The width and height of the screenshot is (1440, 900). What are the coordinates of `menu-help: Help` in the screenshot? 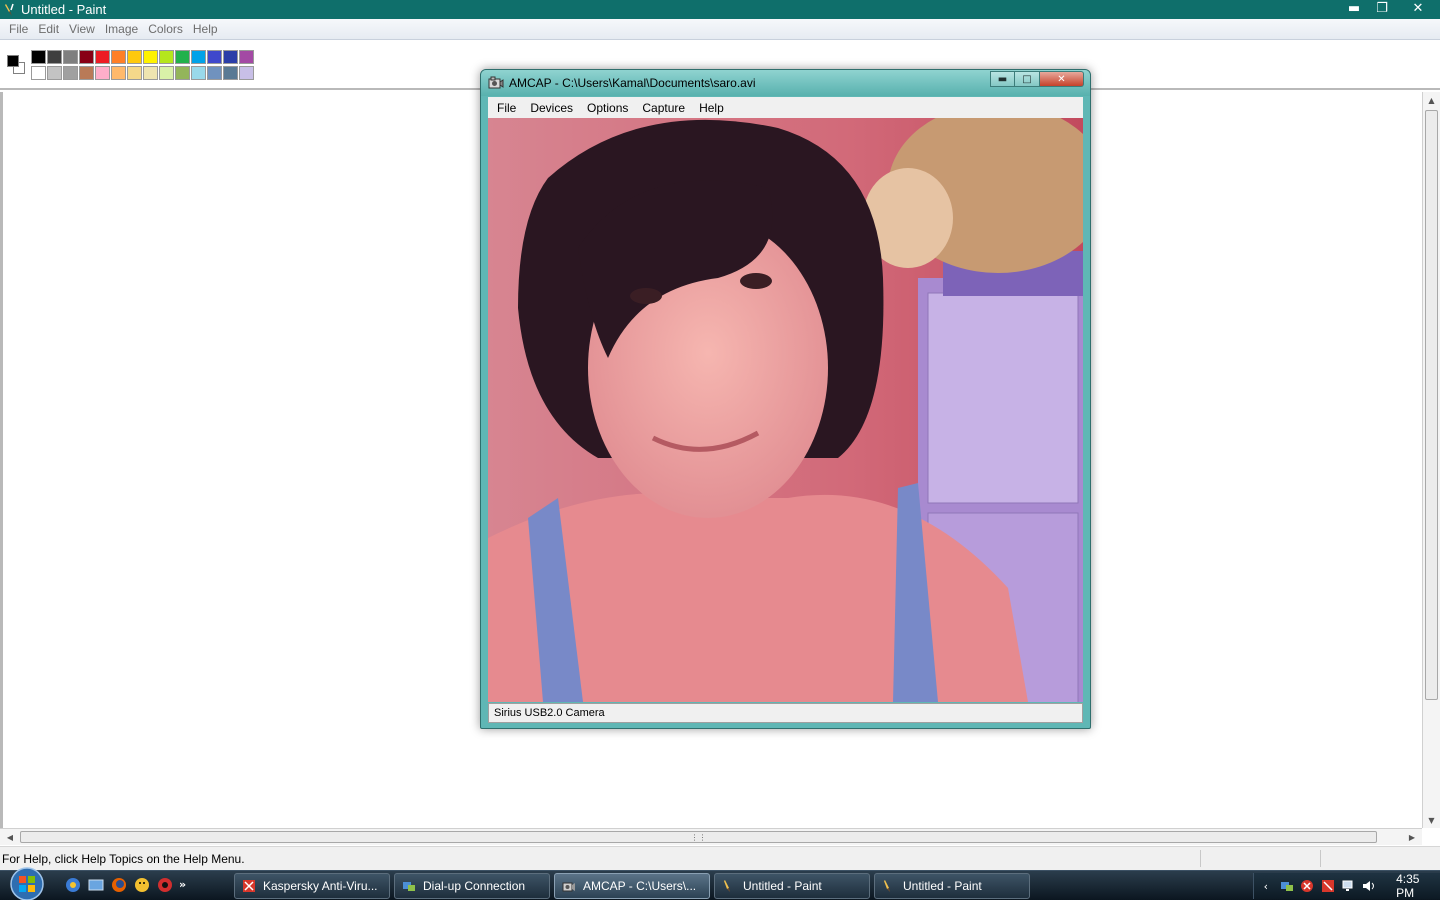 It's located at (205, 29).